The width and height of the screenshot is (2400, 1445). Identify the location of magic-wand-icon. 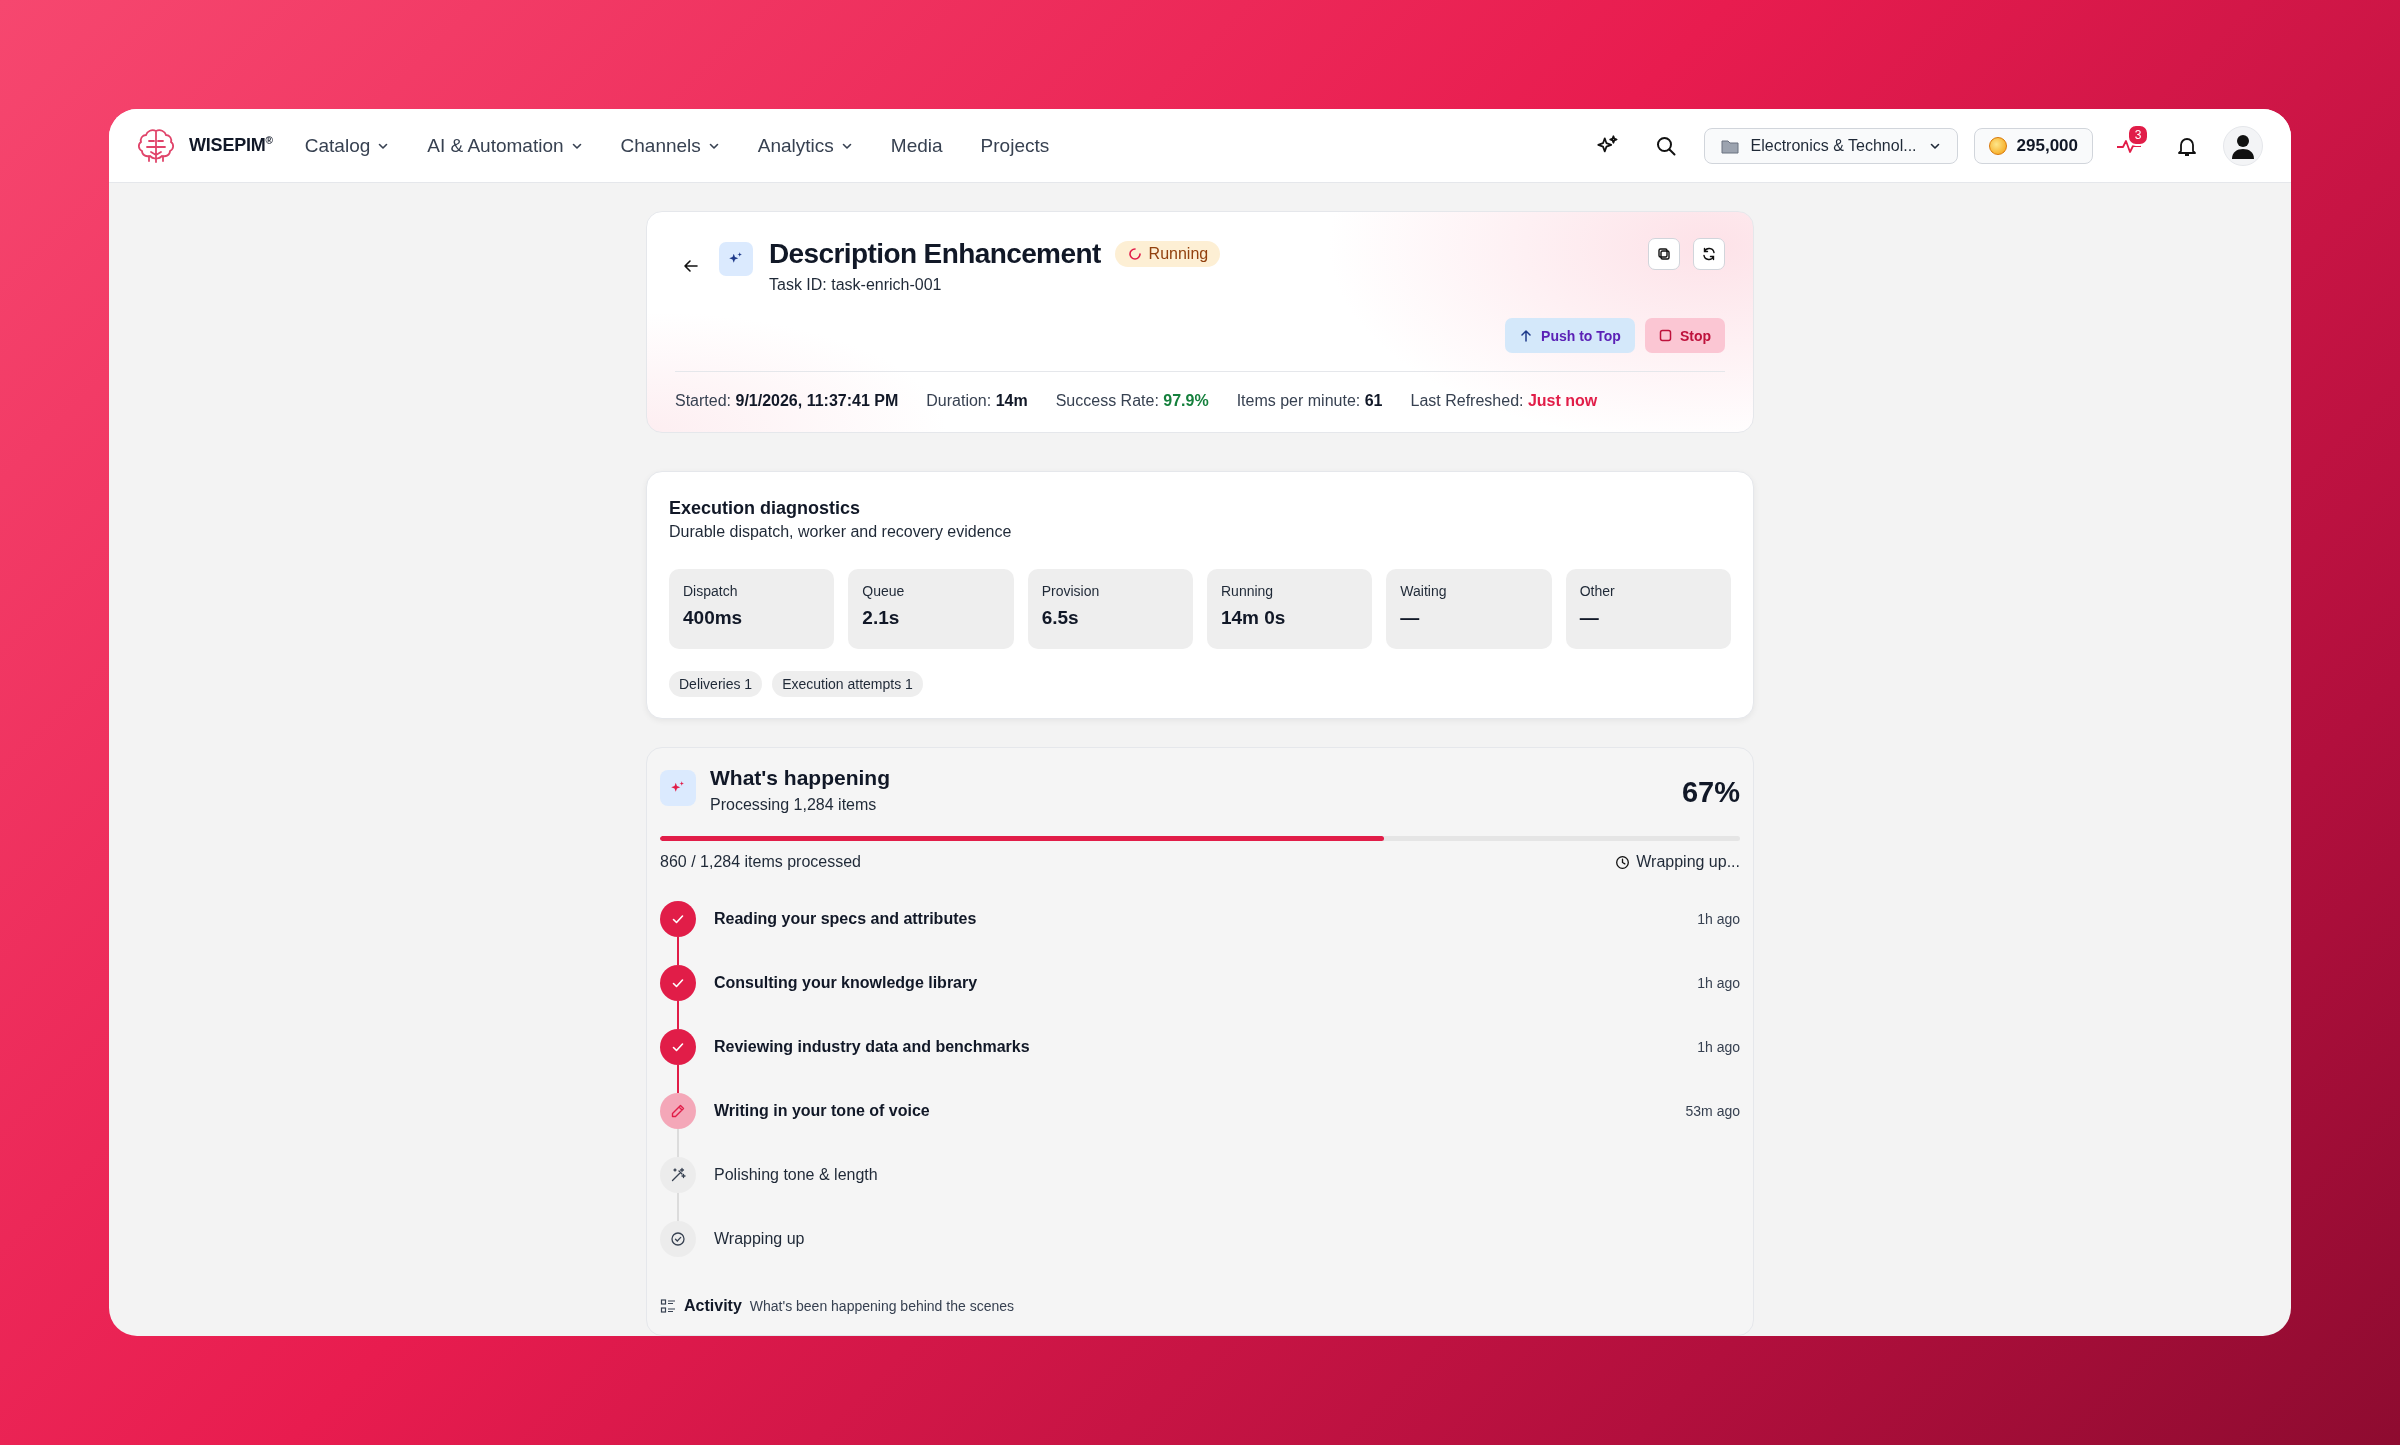
(678, 1175).